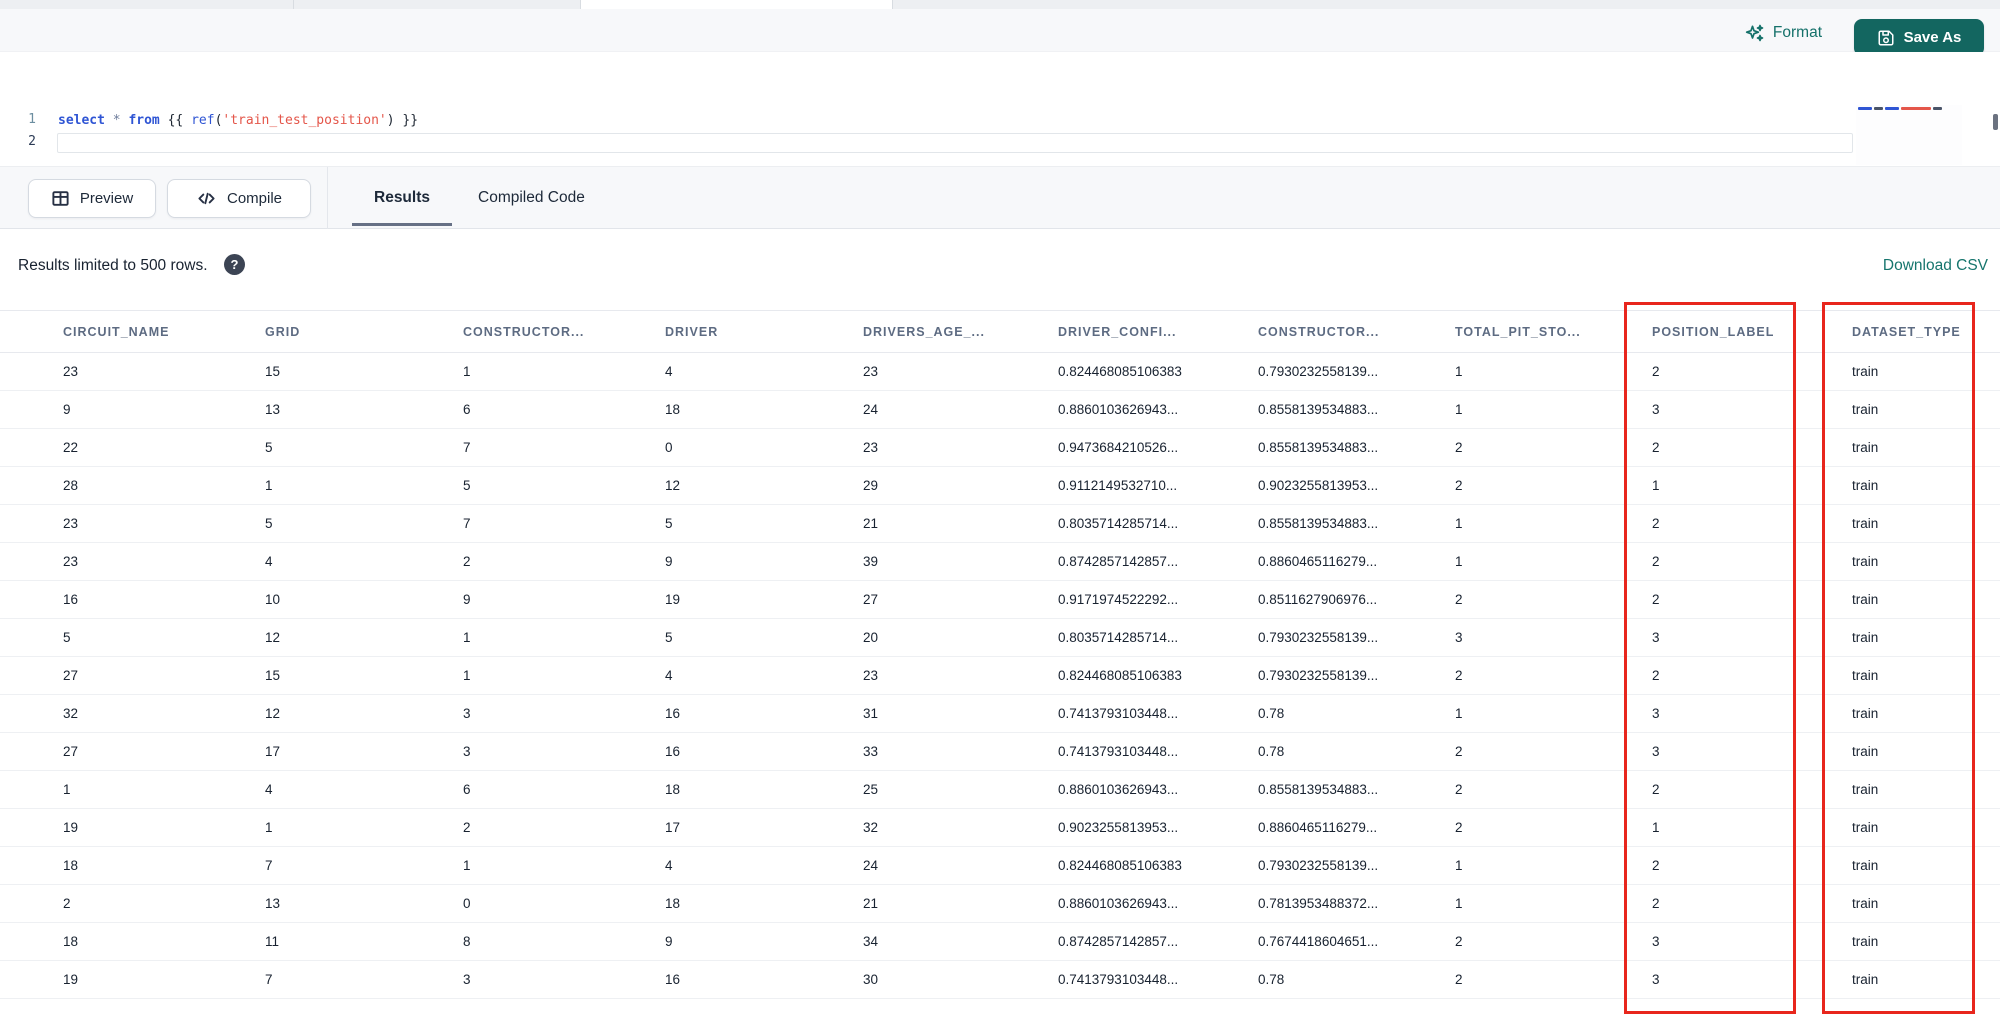 Image resolution: width=2000 pixels, height=1020 pixels. I want to click on tab-compiled-code: Compiled Code, so click(531, 198).